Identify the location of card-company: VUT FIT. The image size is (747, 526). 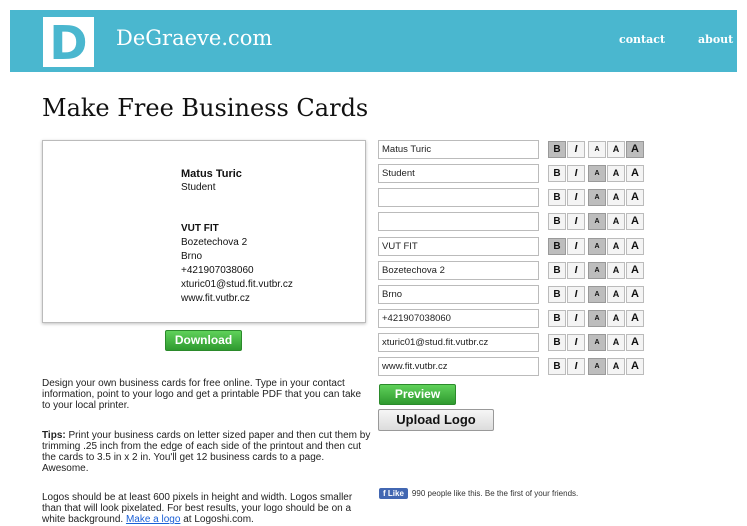
(200, 228).